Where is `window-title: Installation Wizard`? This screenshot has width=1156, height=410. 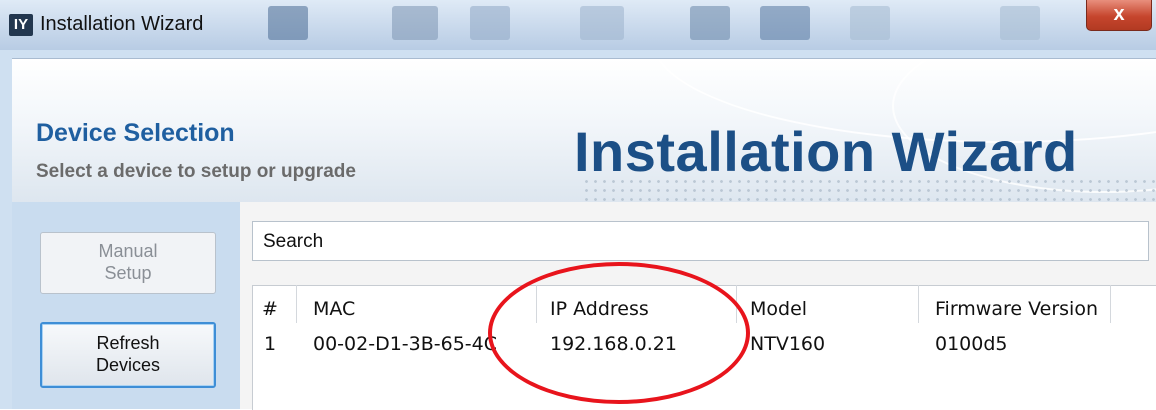
window-title: Installation Wizard is located at coordinates (122, 24).